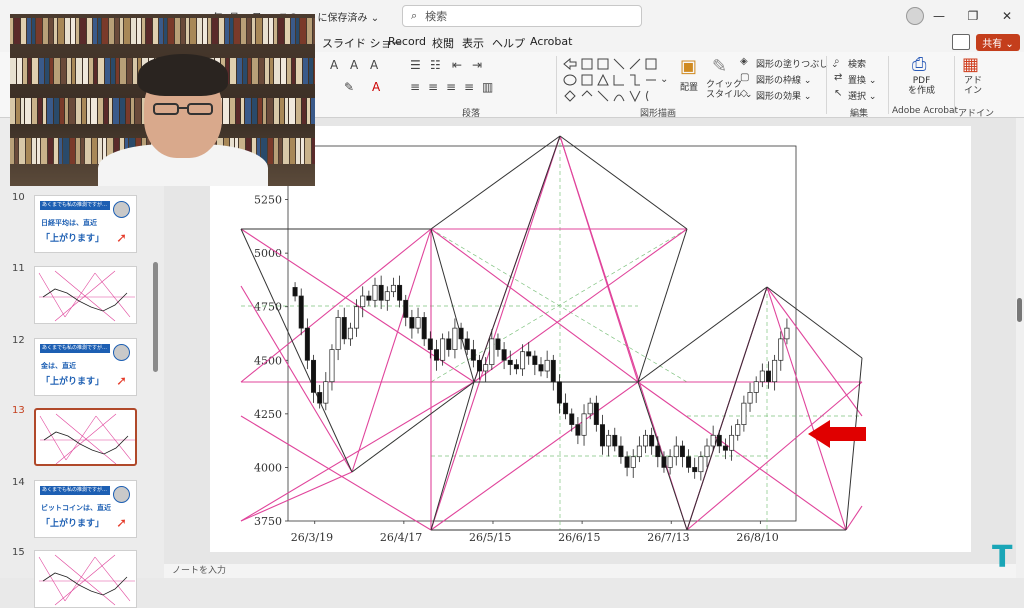 The width and height of the screenshot is (1024, 608). I want to click on thumbnail-scrollbar, so click(155, 317).